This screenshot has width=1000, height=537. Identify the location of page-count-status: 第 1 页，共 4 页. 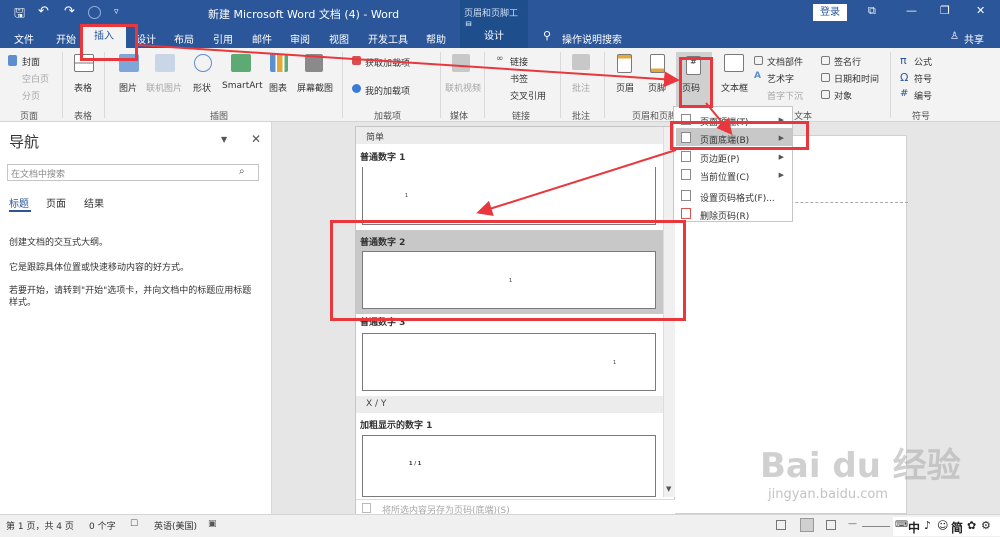
(40, 525).